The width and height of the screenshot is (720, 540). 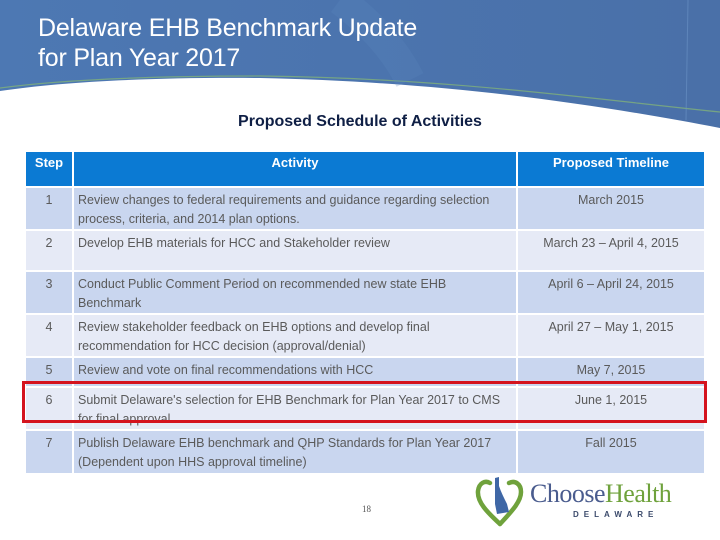 What do you see at coordinates (611, 169) in the screenshot?
I see `header-timeline: Proposed Timeline` at bounding box center [611, 169].